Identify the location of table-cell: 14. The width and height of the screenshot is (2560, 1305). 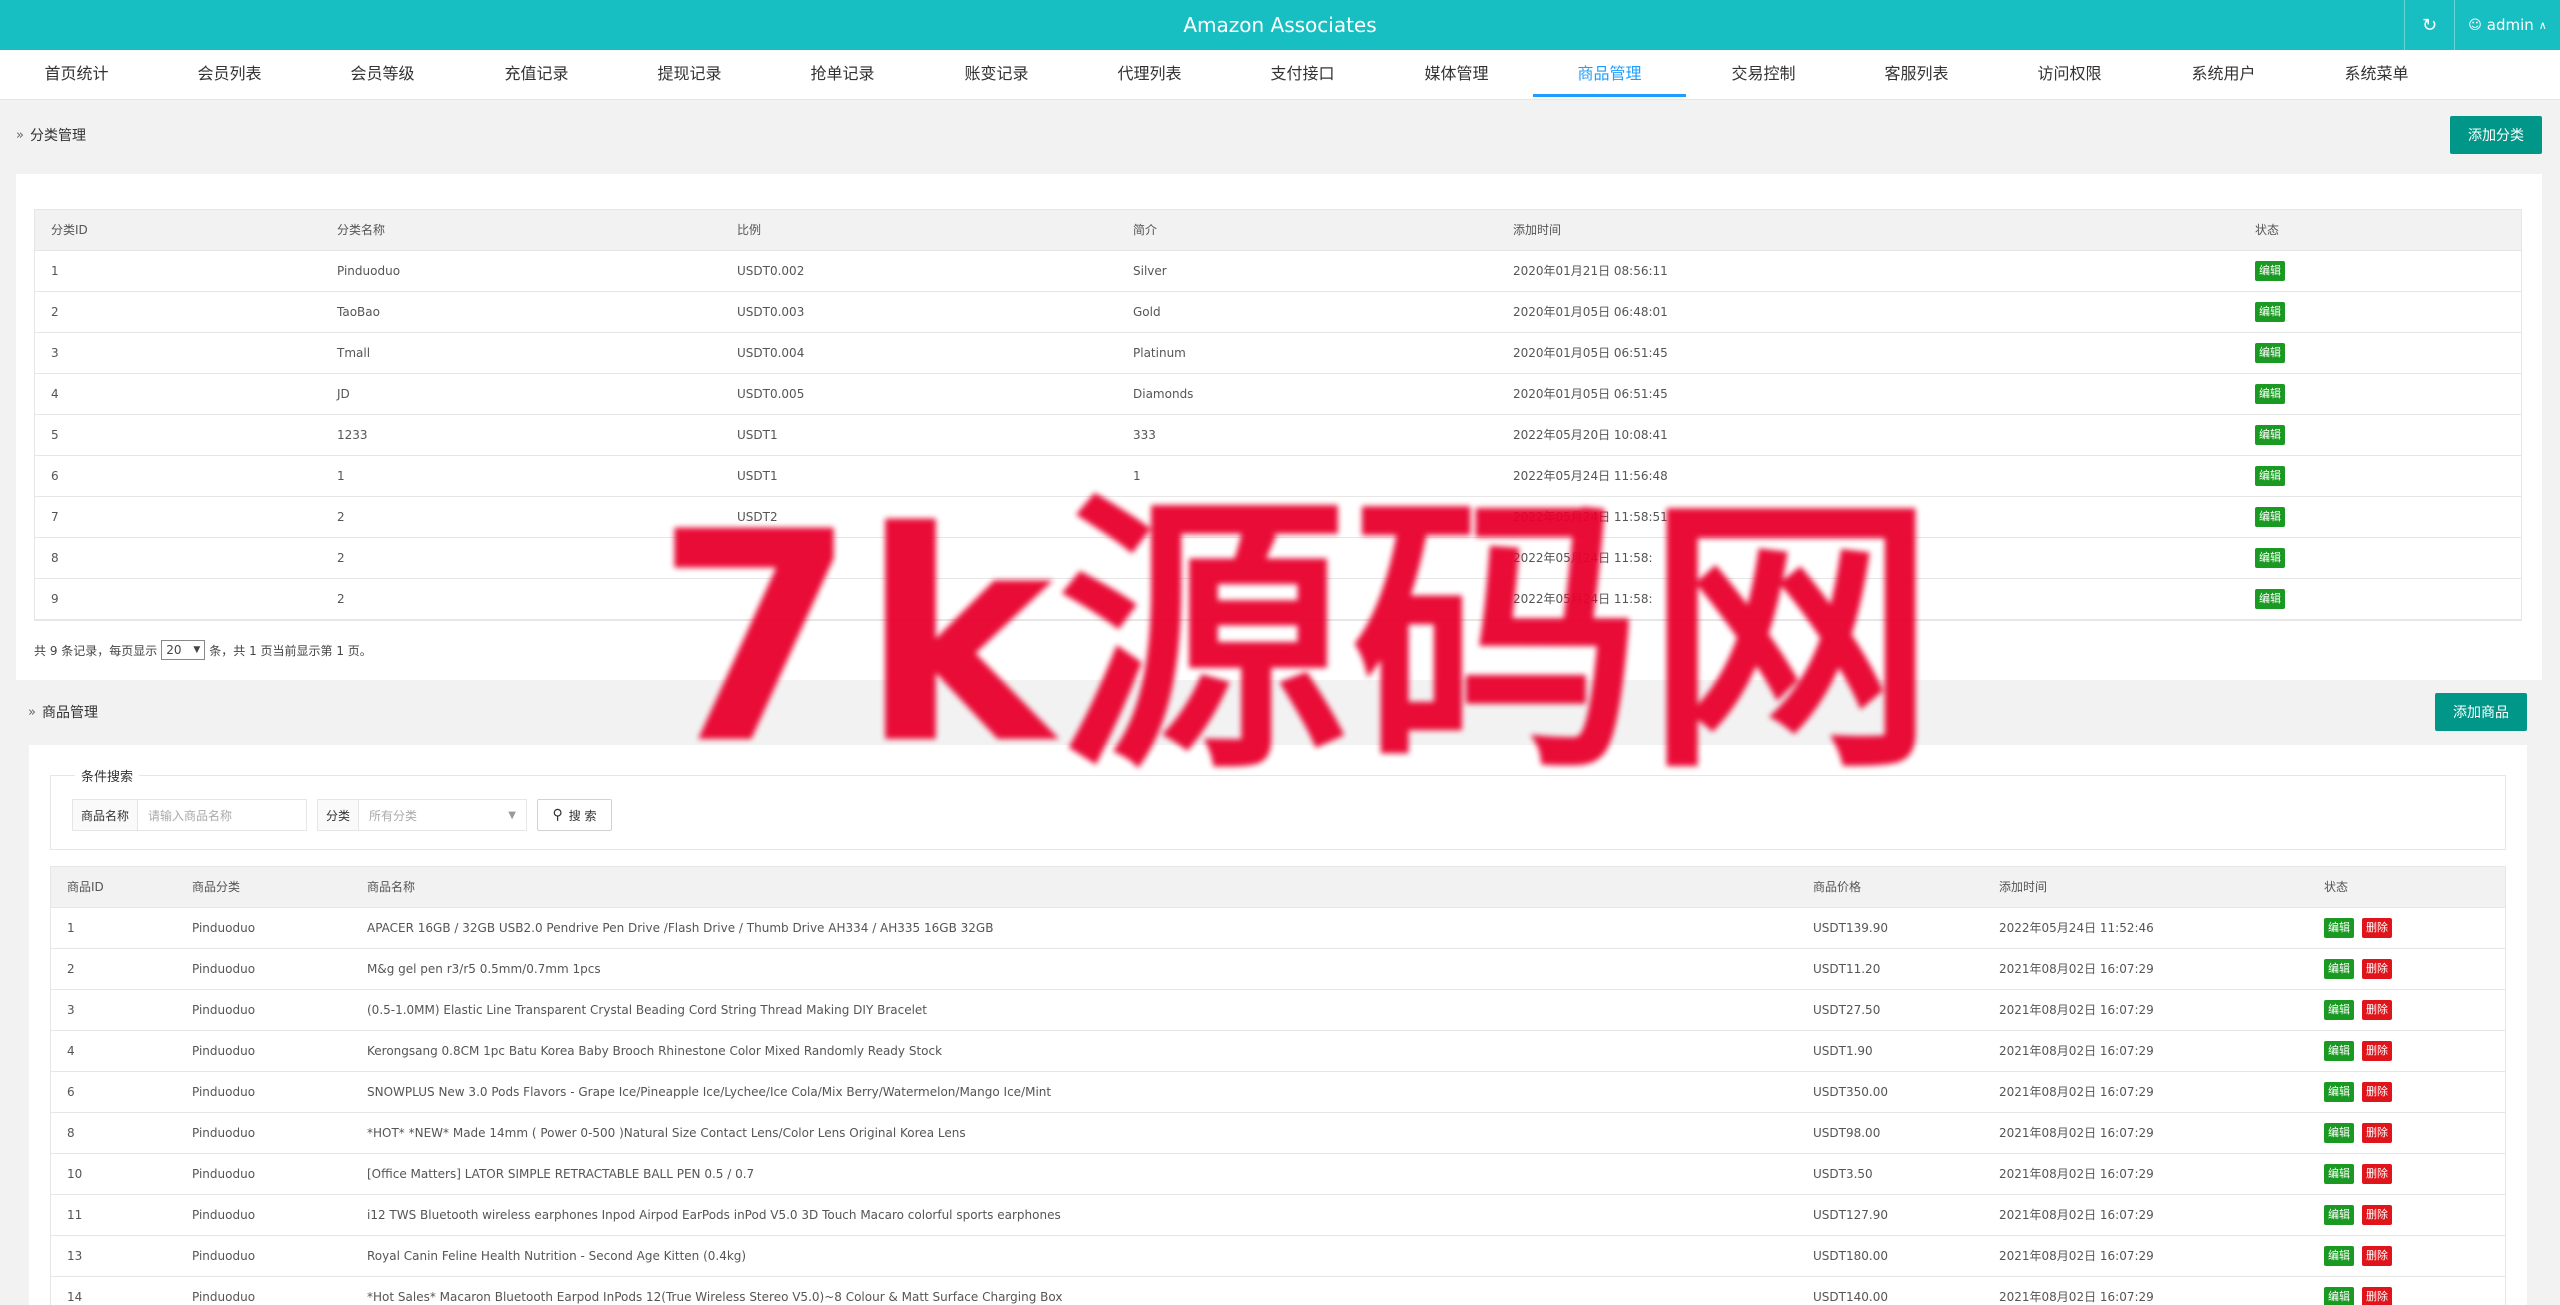
(113, 1290).